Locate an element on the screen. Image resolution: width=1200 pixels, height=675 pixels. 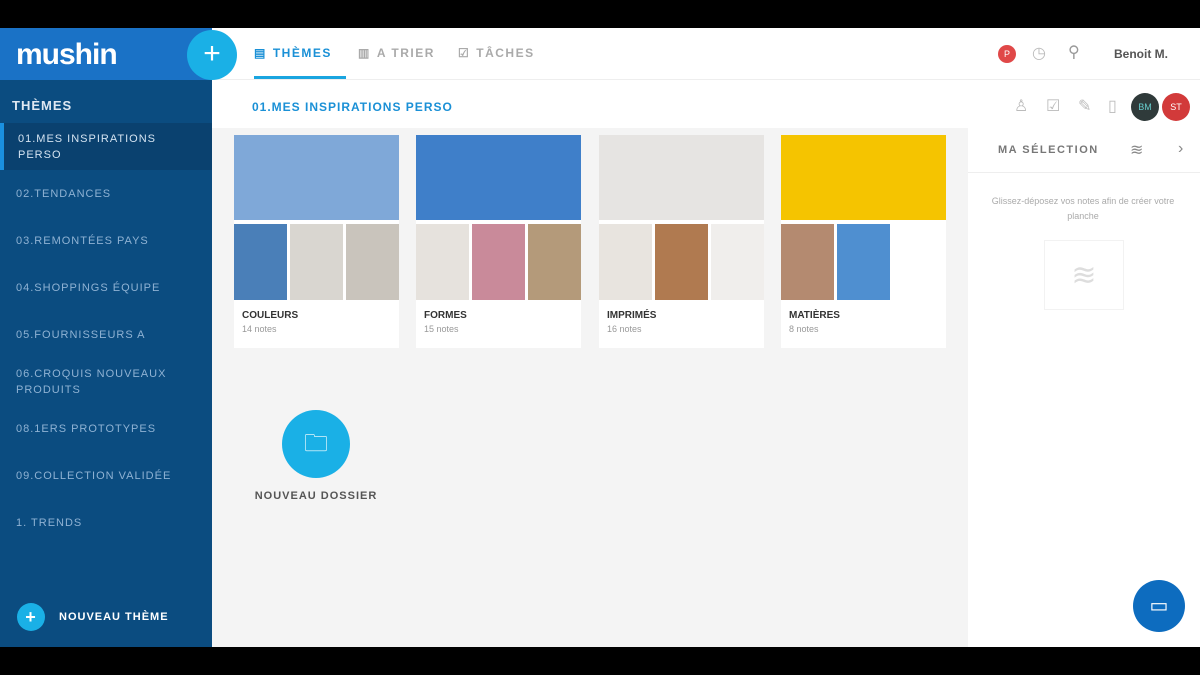
pinterest-icon: P is located at coordinates (1007, 54).